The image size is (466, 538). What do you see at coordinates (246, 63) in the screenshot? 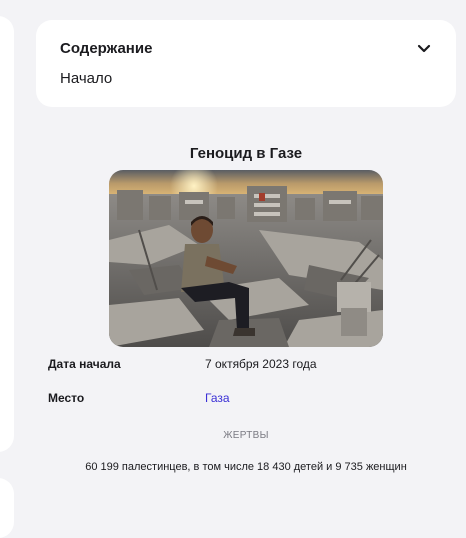
I see `table-of-contents: Содержание Начало` at bounding box center [246, 63].